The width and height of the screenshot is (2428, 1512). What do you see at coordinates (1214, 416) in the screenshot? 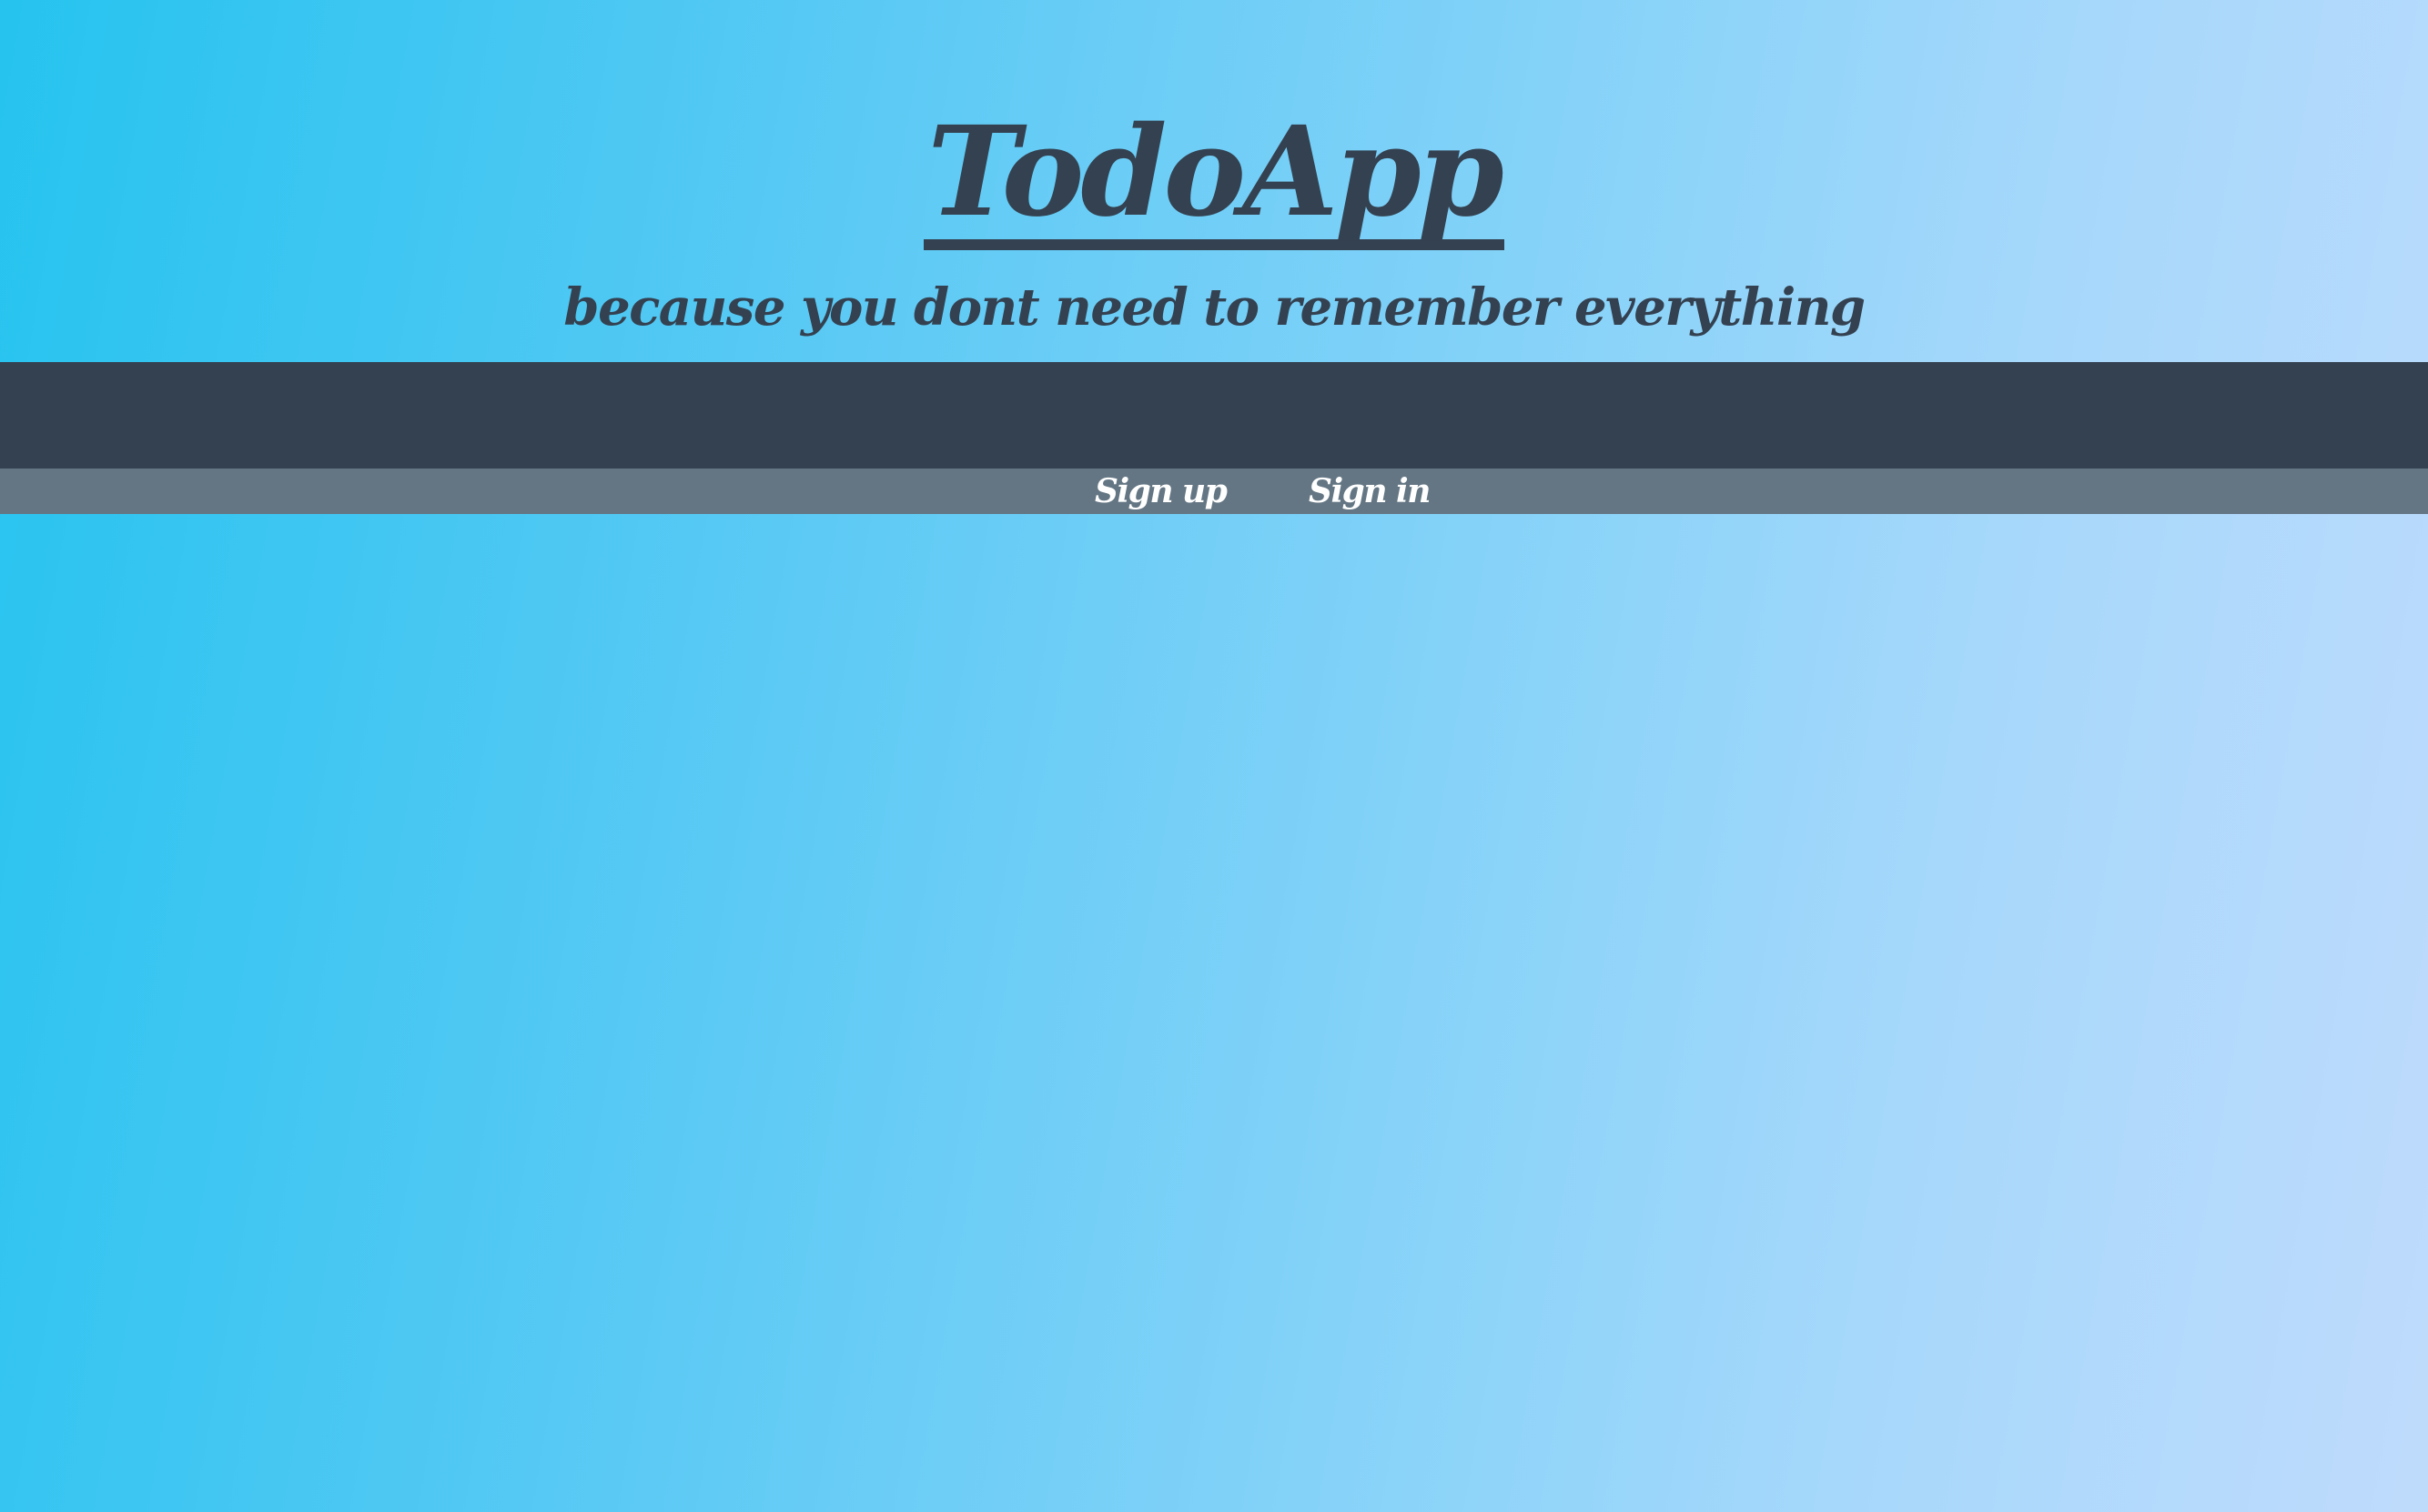
I see `header-band` at bounding box center [1214, 416].